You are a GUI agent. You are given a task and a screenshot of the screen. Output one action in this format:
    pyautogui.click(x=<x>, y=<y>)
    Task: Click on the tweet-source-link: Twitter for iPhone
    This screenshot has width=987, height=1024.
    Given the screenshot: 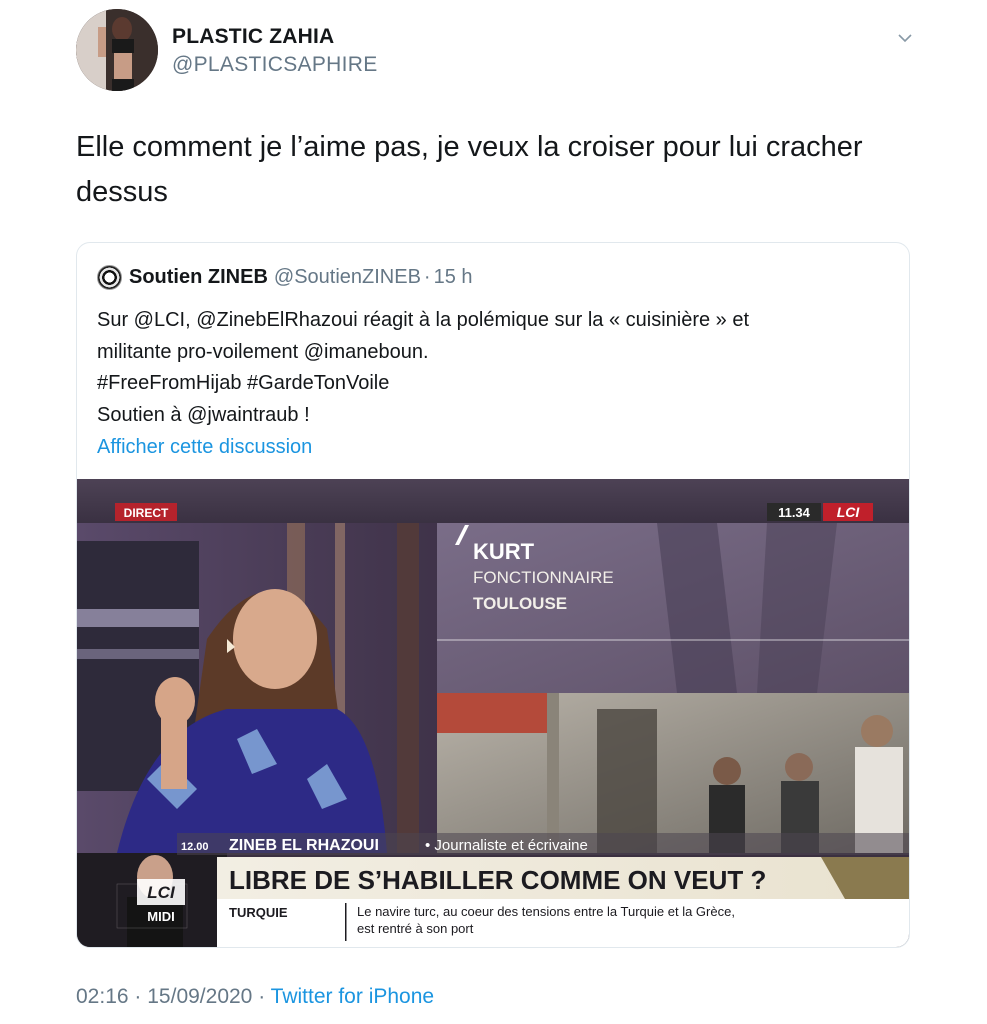 What is the action you would take?
    pyautogui.click(x=352, y=996)
    